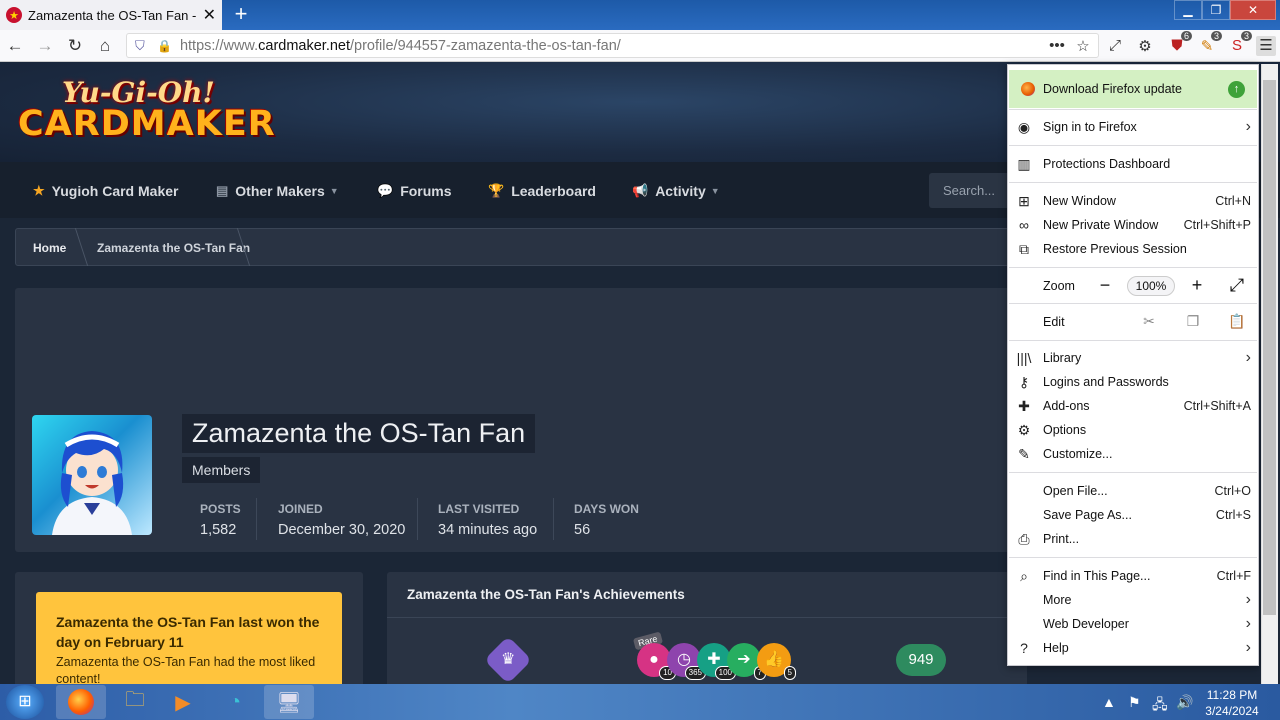 This screenshot has height=720, width=1280. I want to click on achievement-badge-icon: 👍 5, so click(776, 661).